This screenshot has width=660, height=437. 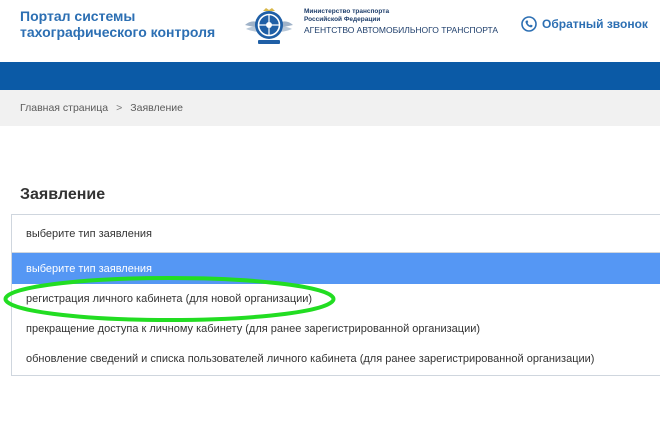 I want to click on breadcrumb: Главная страница > Заявление, so click(x=330, y=108).